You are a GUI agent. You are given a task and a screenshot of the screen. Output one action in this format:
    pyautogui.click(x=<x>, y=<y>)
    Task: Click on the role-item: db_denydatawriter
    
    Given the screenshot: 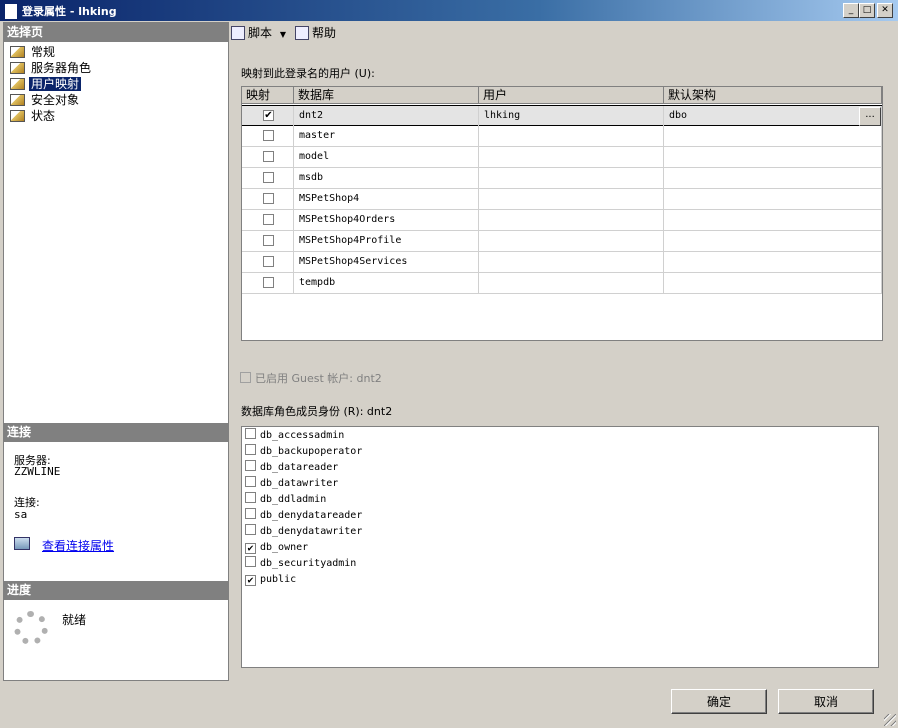 What is the action you would take?
    pyautogui.click(x=303, y=532)
    